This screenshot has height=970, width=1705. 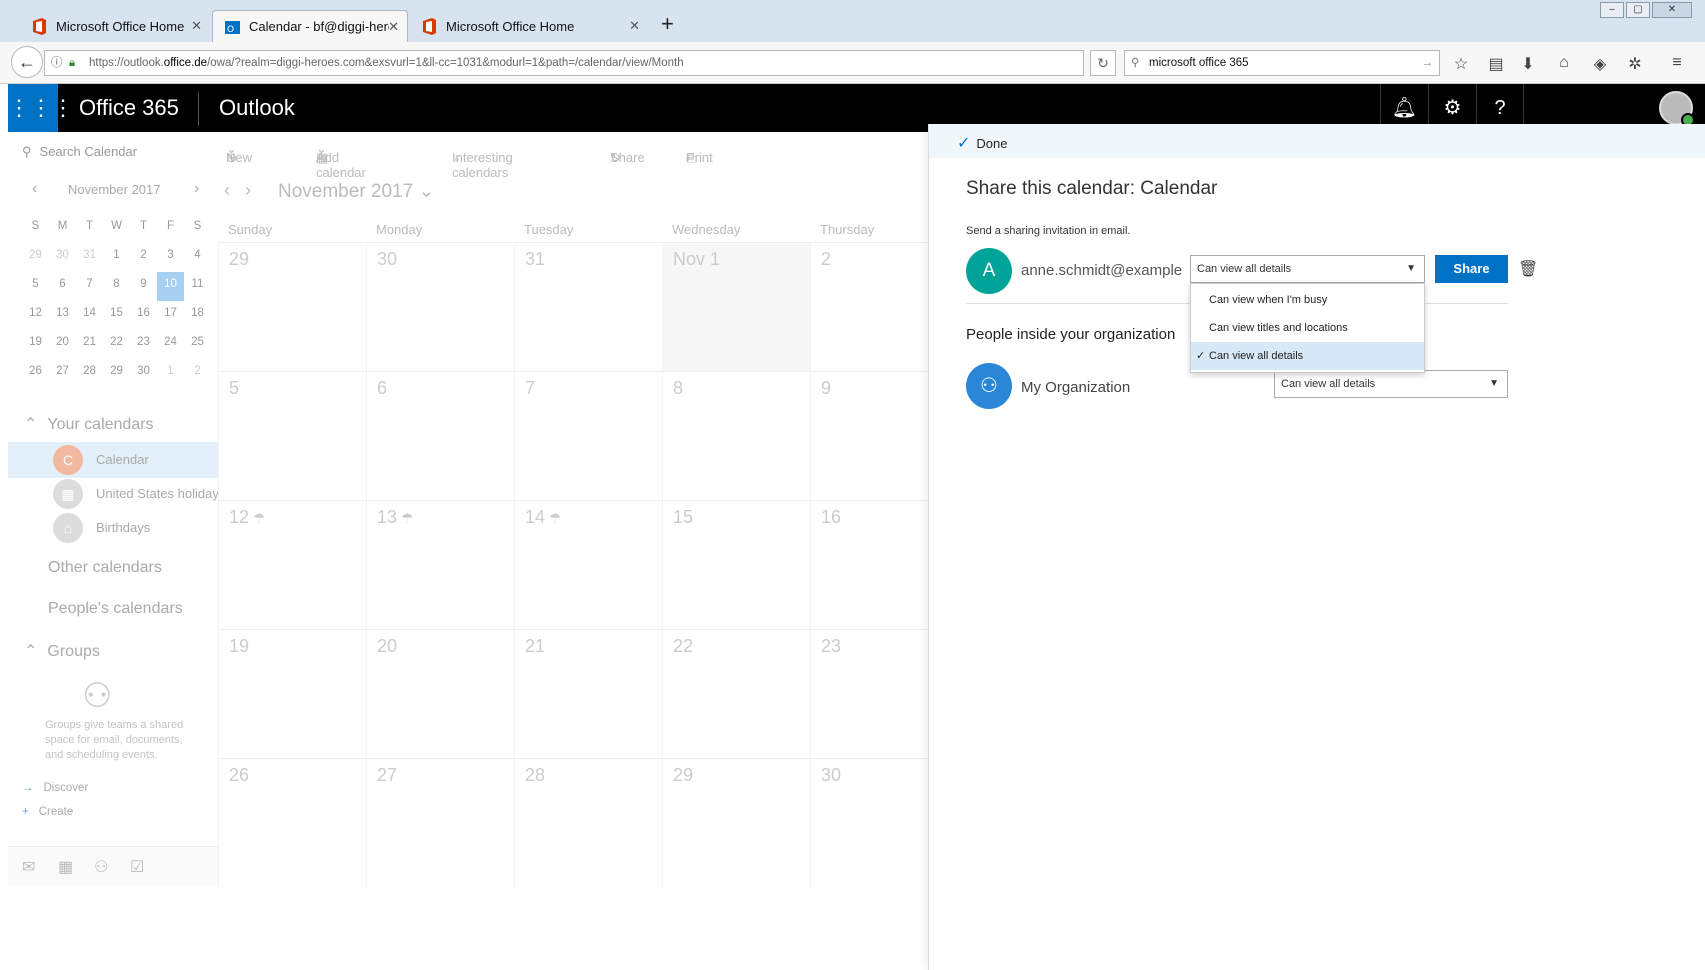 What do you see at coordinates (170, 344) in the screenshot?
I see `mini-calendar-day: 24` at bounding box center [170, 344].